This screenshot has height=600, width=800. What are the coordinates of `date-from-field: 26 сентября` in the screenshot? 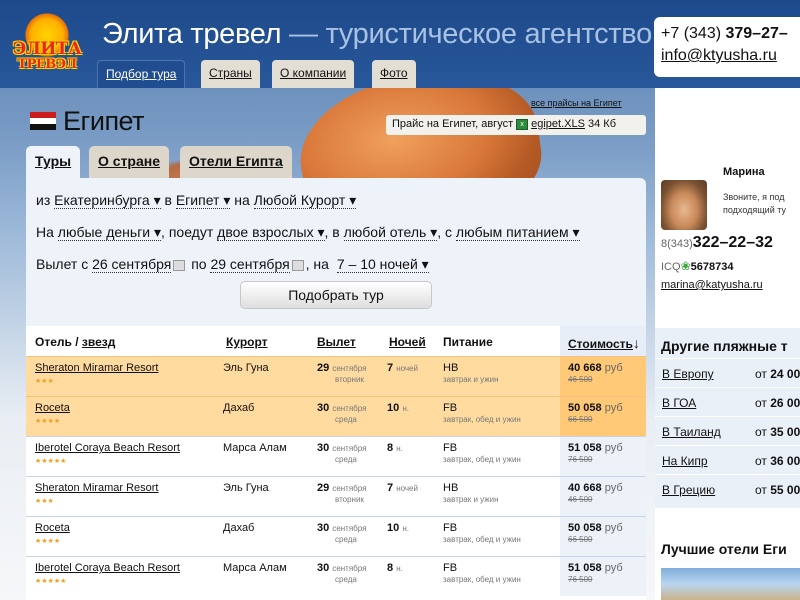 It's located at (132, 264).